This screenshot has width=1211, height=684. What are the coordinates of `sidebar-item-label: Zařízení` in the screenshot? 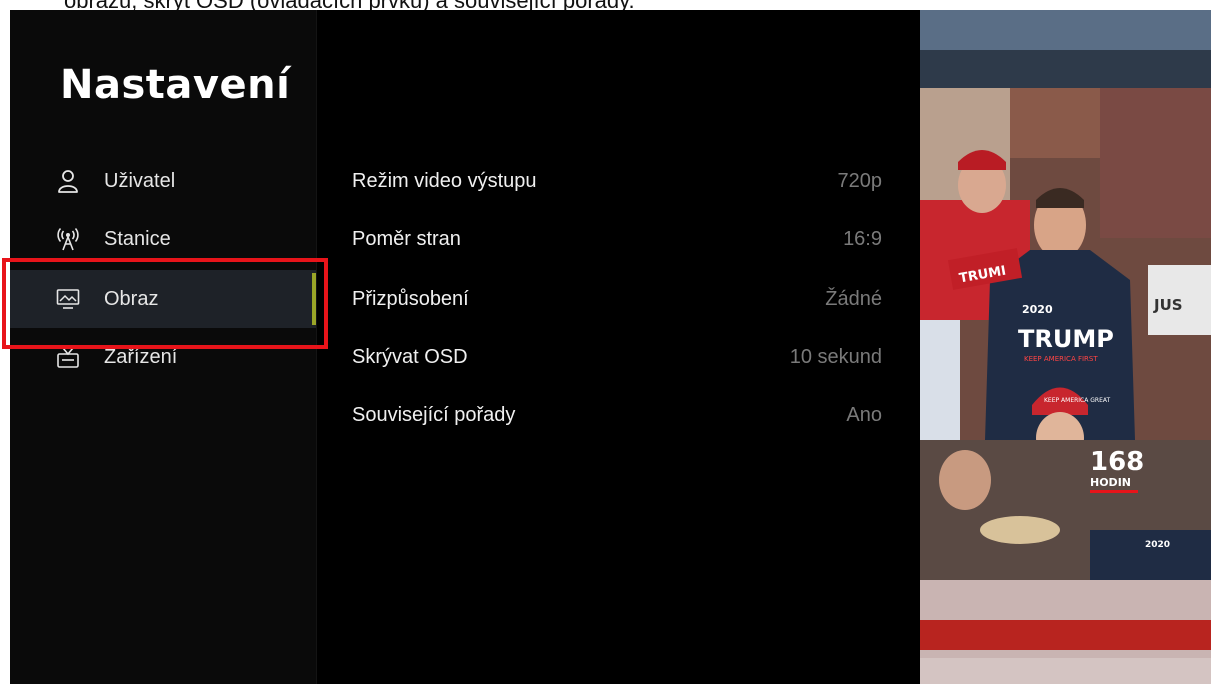 It's located at (141, 356).